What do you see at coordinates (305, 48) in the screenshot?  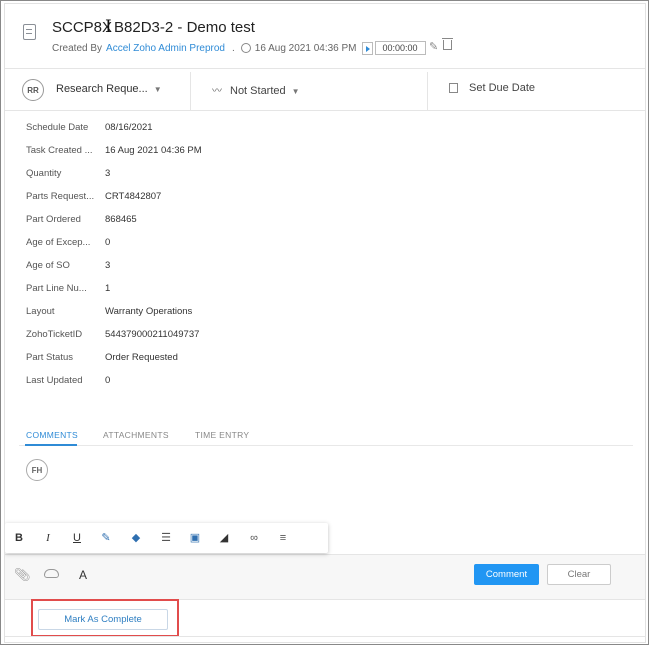 I see `created-at: 16 Aug 2021 04:36 PM` at bounding box center [305, 48].